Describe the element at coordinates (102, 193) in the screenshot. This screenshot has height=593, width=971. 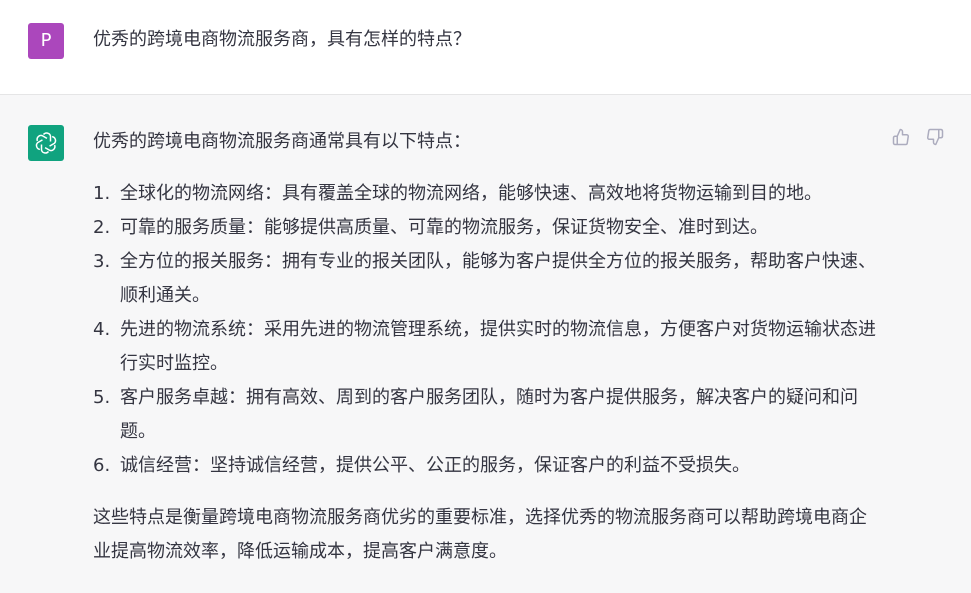
I see `list-number: 1.` at that location.